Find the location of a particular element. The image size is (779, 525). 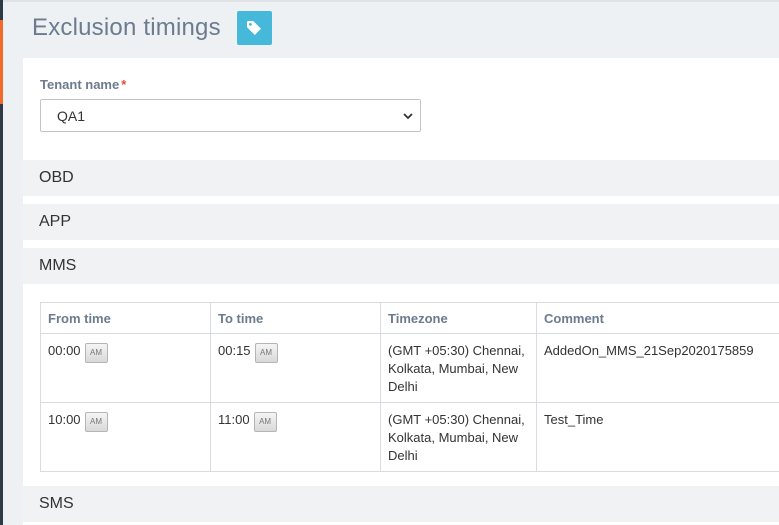

to-time-cell: 11:00 AM is located at coordinates (295, 437).